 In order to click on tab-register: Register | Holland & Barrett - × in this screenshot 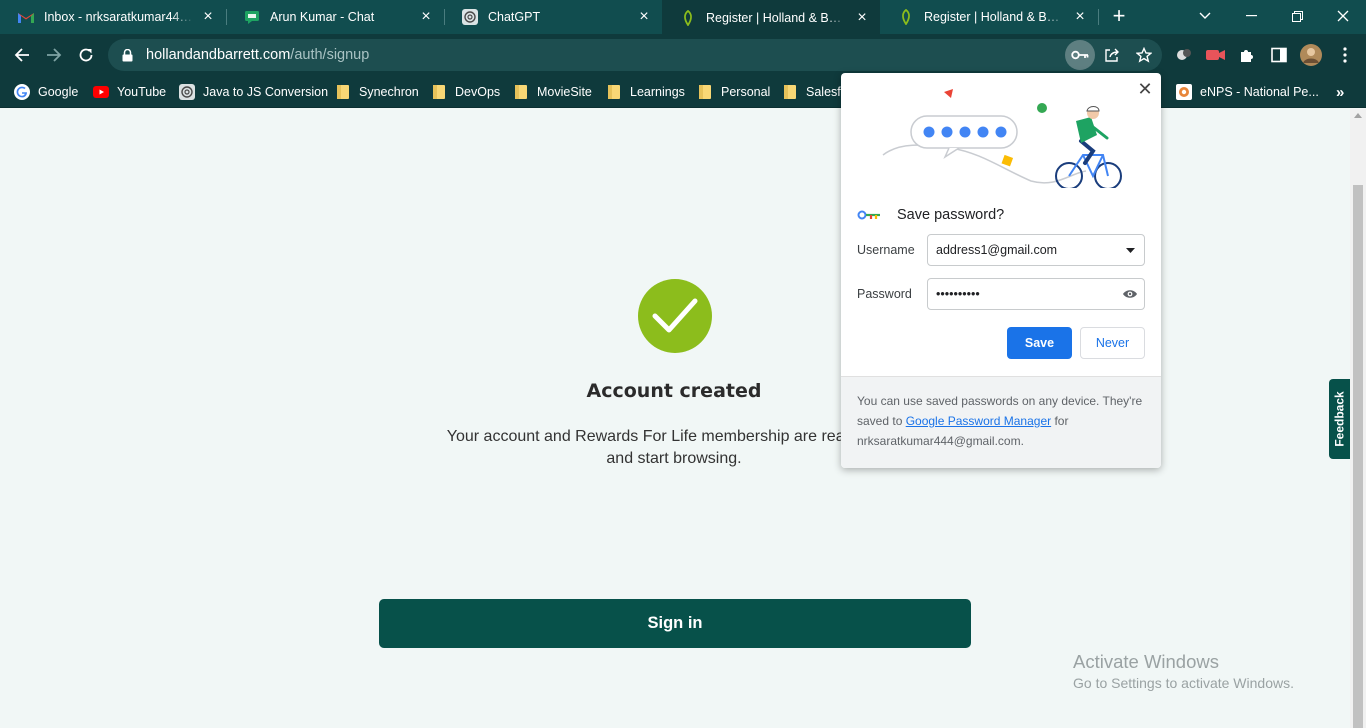, I will do `click(989, 17)`.